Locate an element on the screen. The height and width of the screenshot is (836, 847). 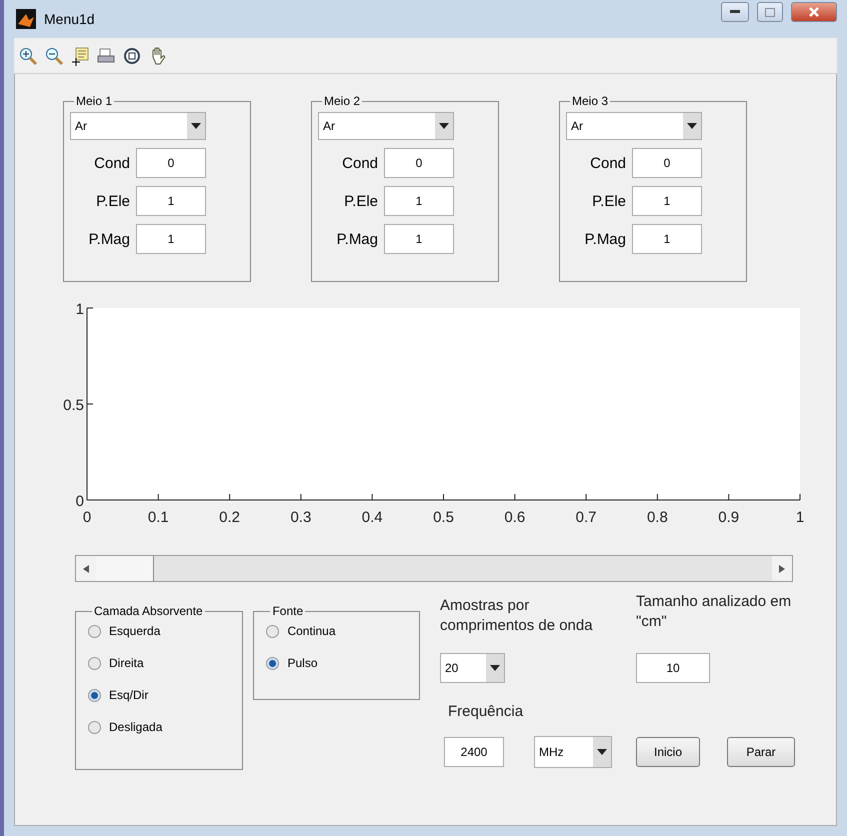
minimize-icon is located at coordinates (735, 12).